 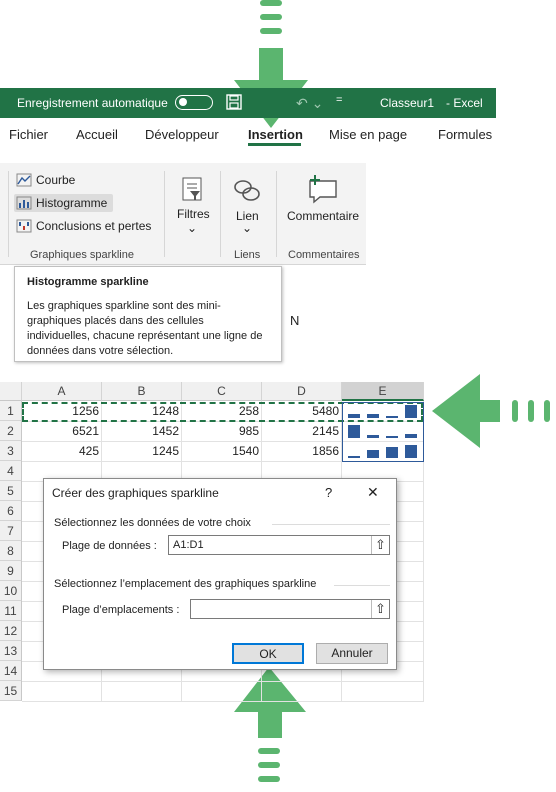 I want to click on sparkline-area, so click(x=382, y=431).